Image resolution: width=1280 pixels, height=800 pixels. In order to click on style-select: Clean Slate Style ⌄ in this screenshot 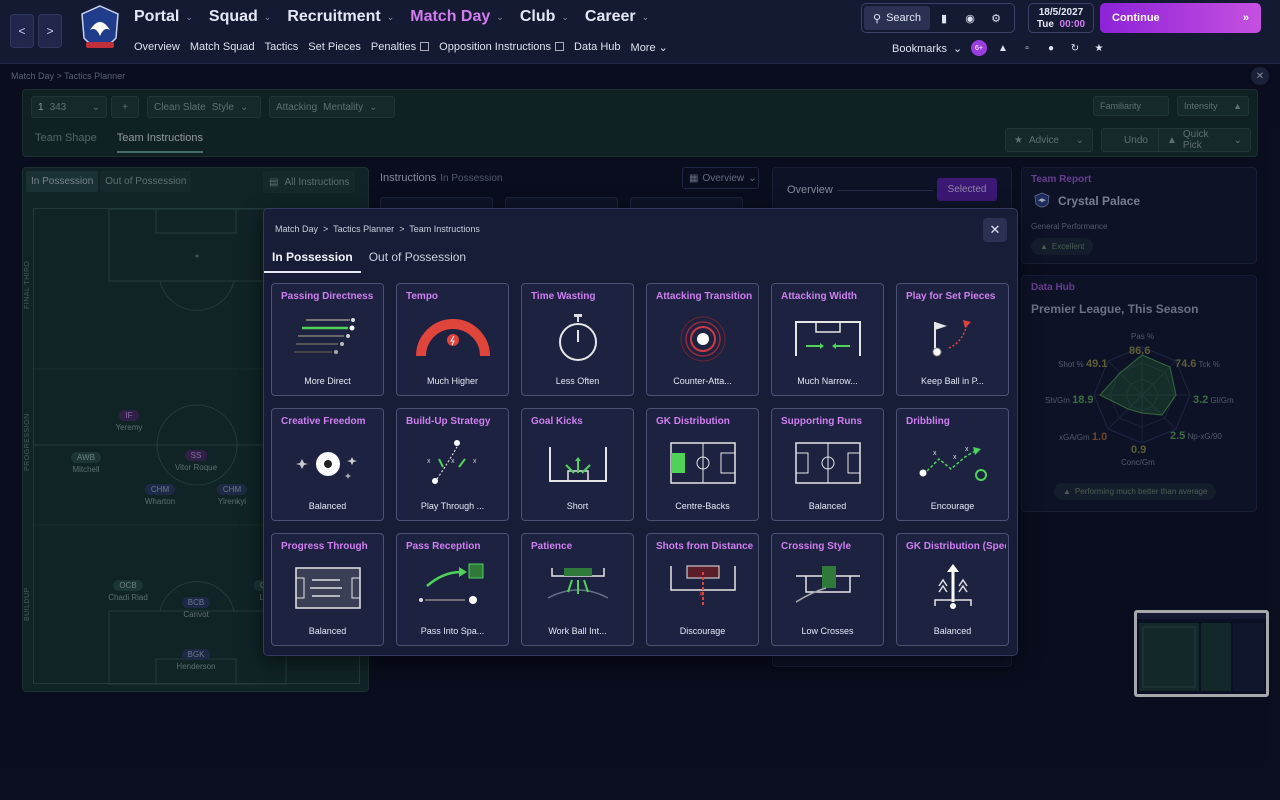, I will do `click(204, 107)`.